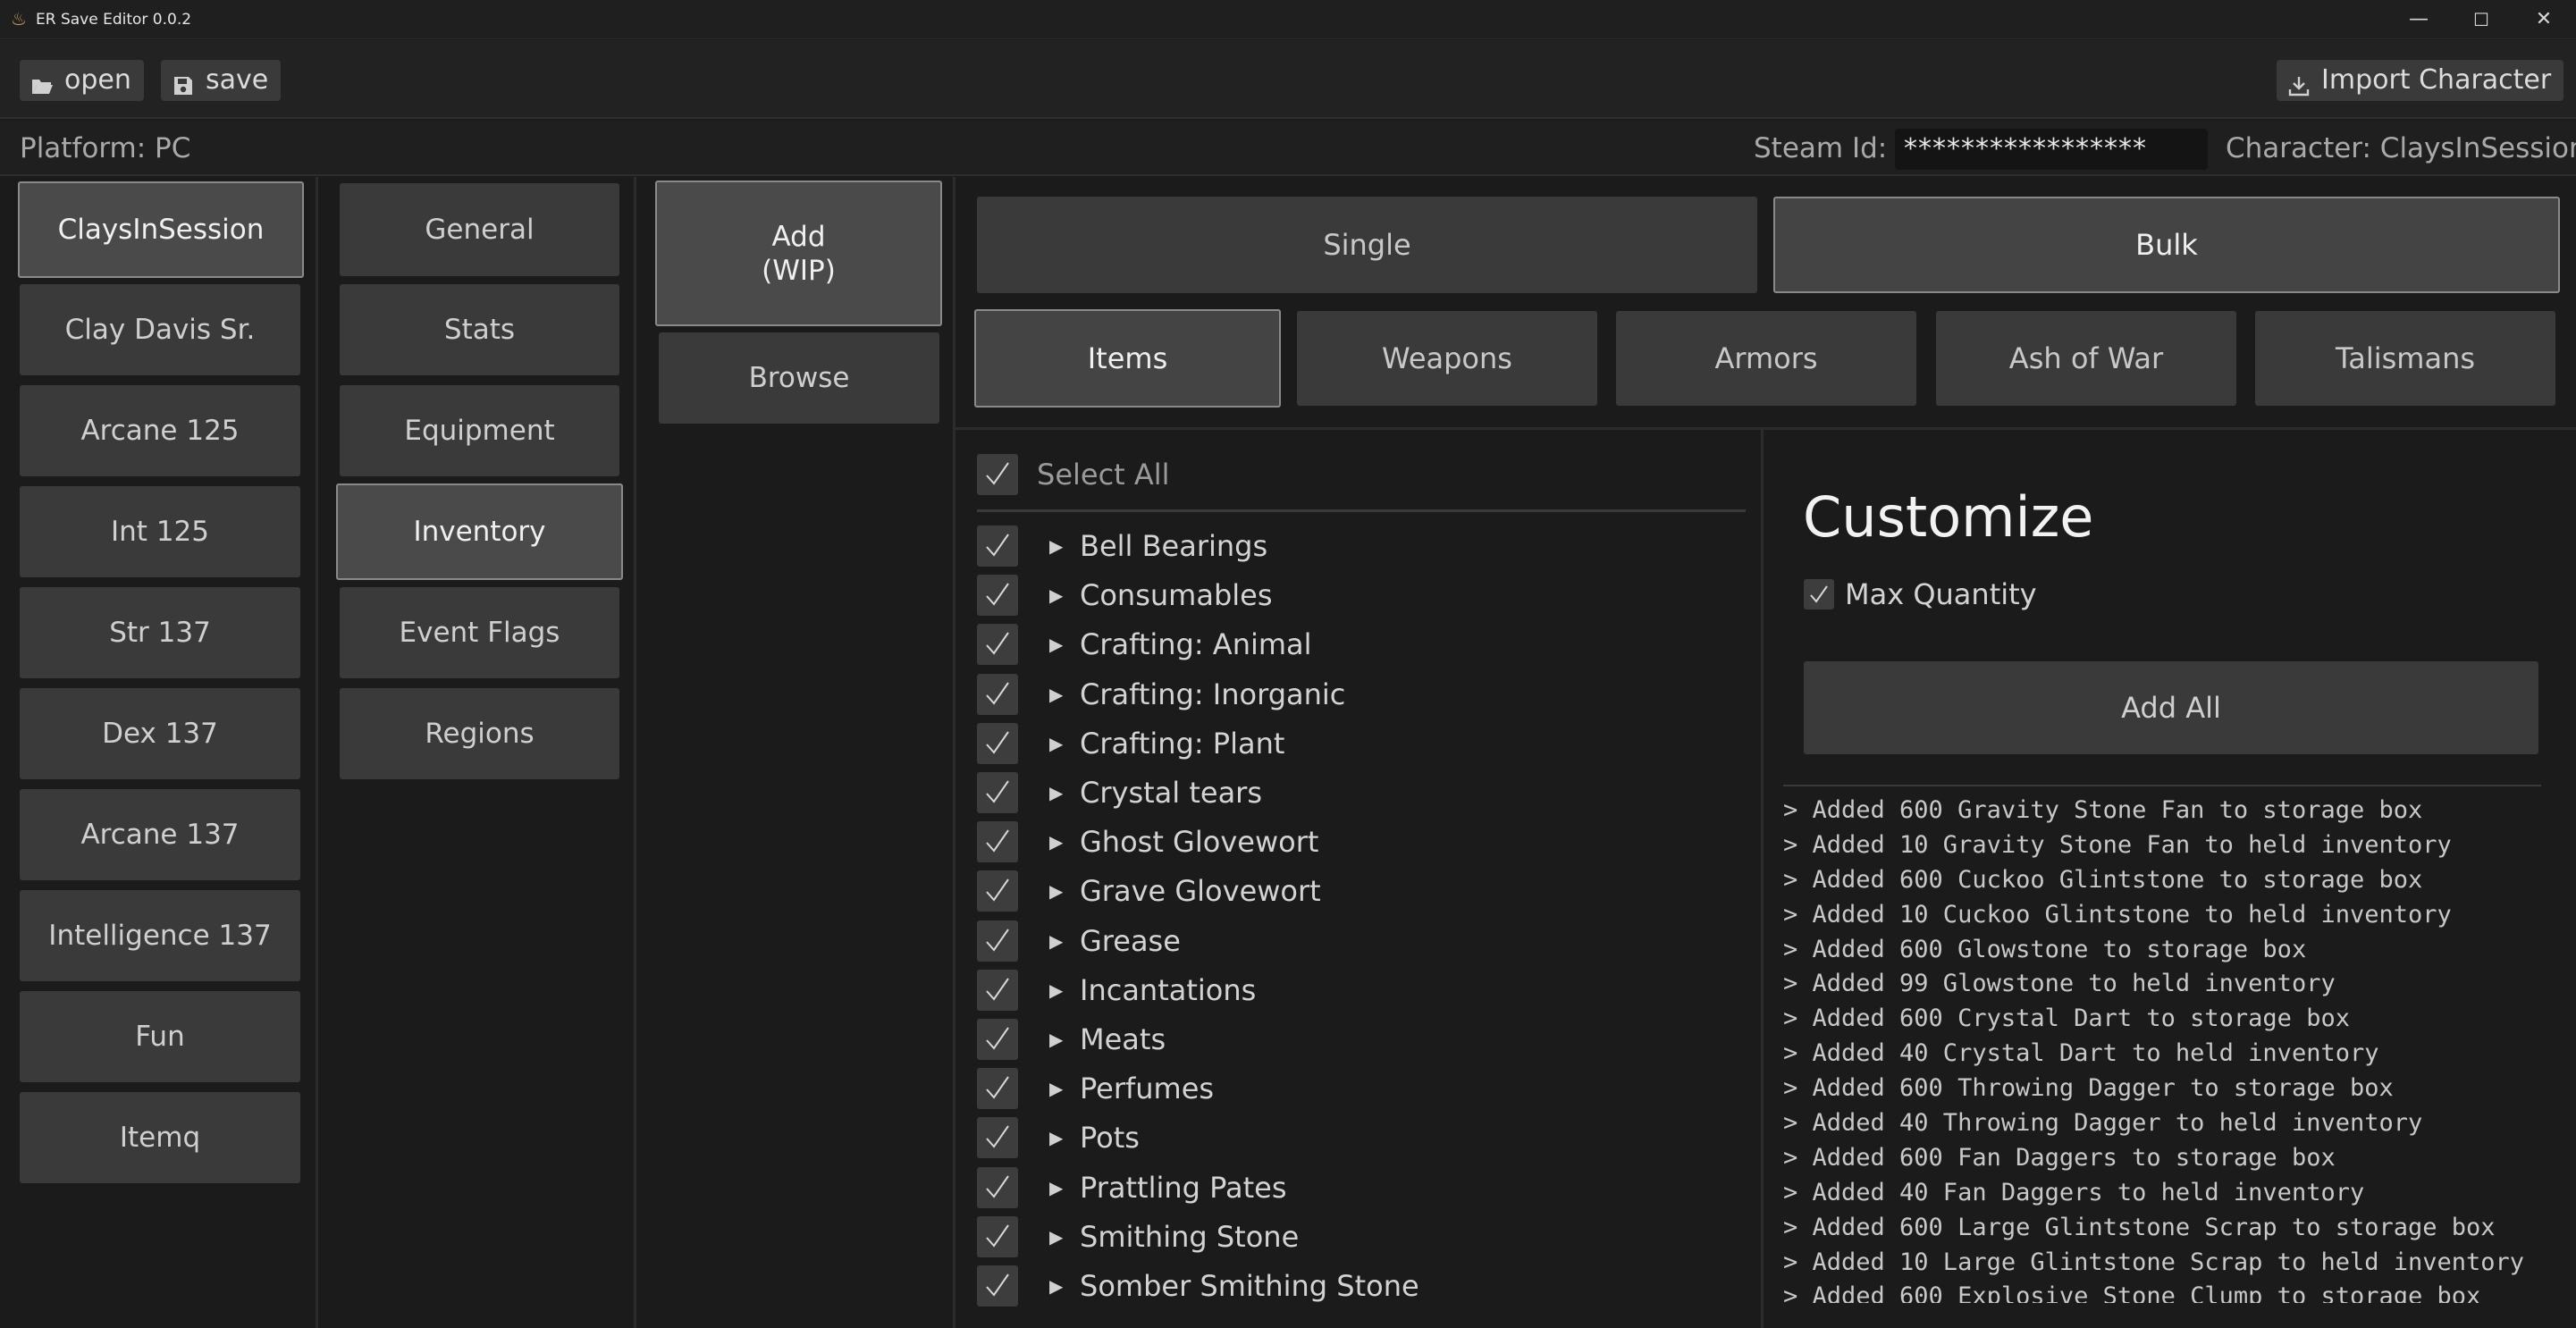 Image resolution: width=2576 pixels, height=1328 pixels. I want to click on title-bar: ♨ ER Save Editor 0.0.2 — ☐ ✕, so click(1288, 19).